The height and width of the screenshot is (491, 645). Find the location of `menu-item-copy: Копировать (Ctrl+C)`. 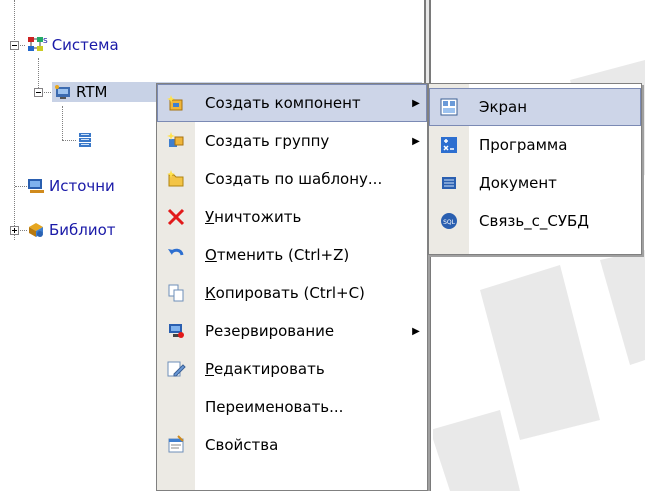

menu-item-copy: Копировать (Ctrl+C) is located at coordinates (292, 293).